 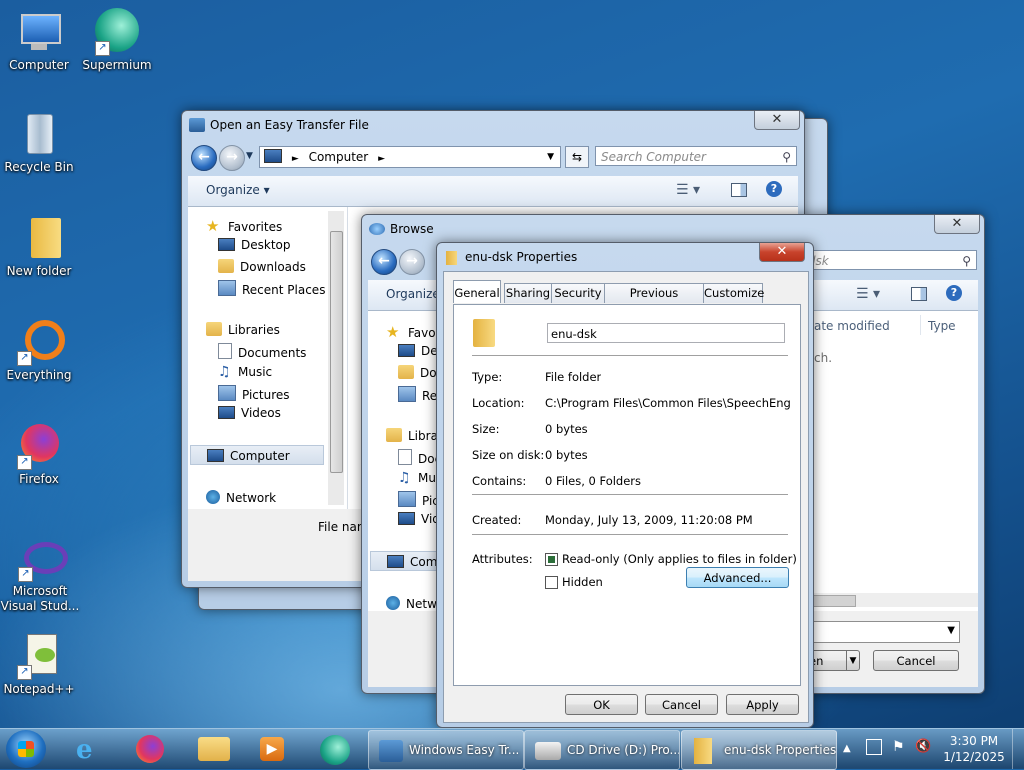 What do you see at coordinates (630, 494) in the screenshot?
I see `divider` at bounding box center [630, 494].